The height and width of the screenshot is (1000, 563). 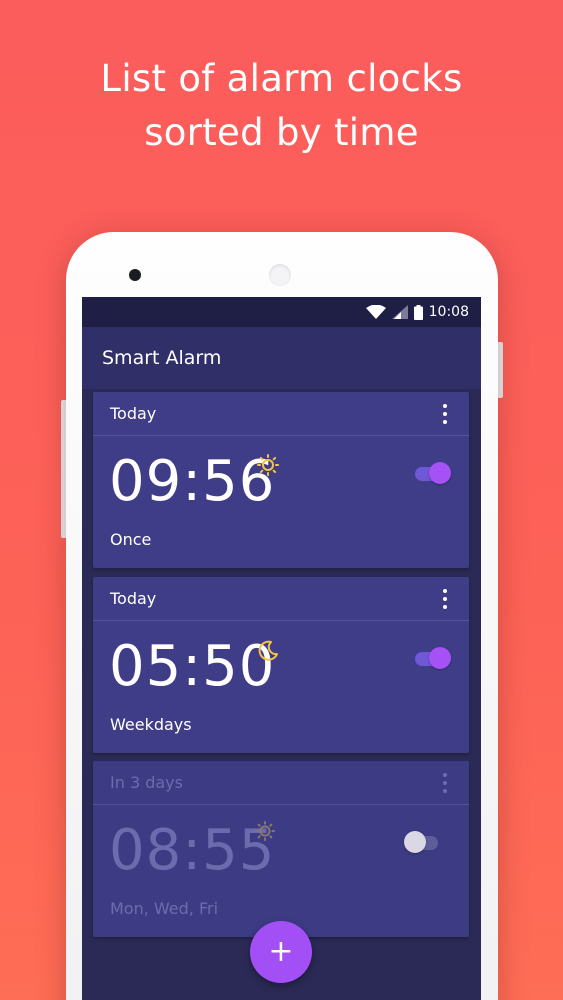 What do you see at coordinates (268, 650) in the screenshot?
I see `moon-icon` at bounding box center [268, 650].